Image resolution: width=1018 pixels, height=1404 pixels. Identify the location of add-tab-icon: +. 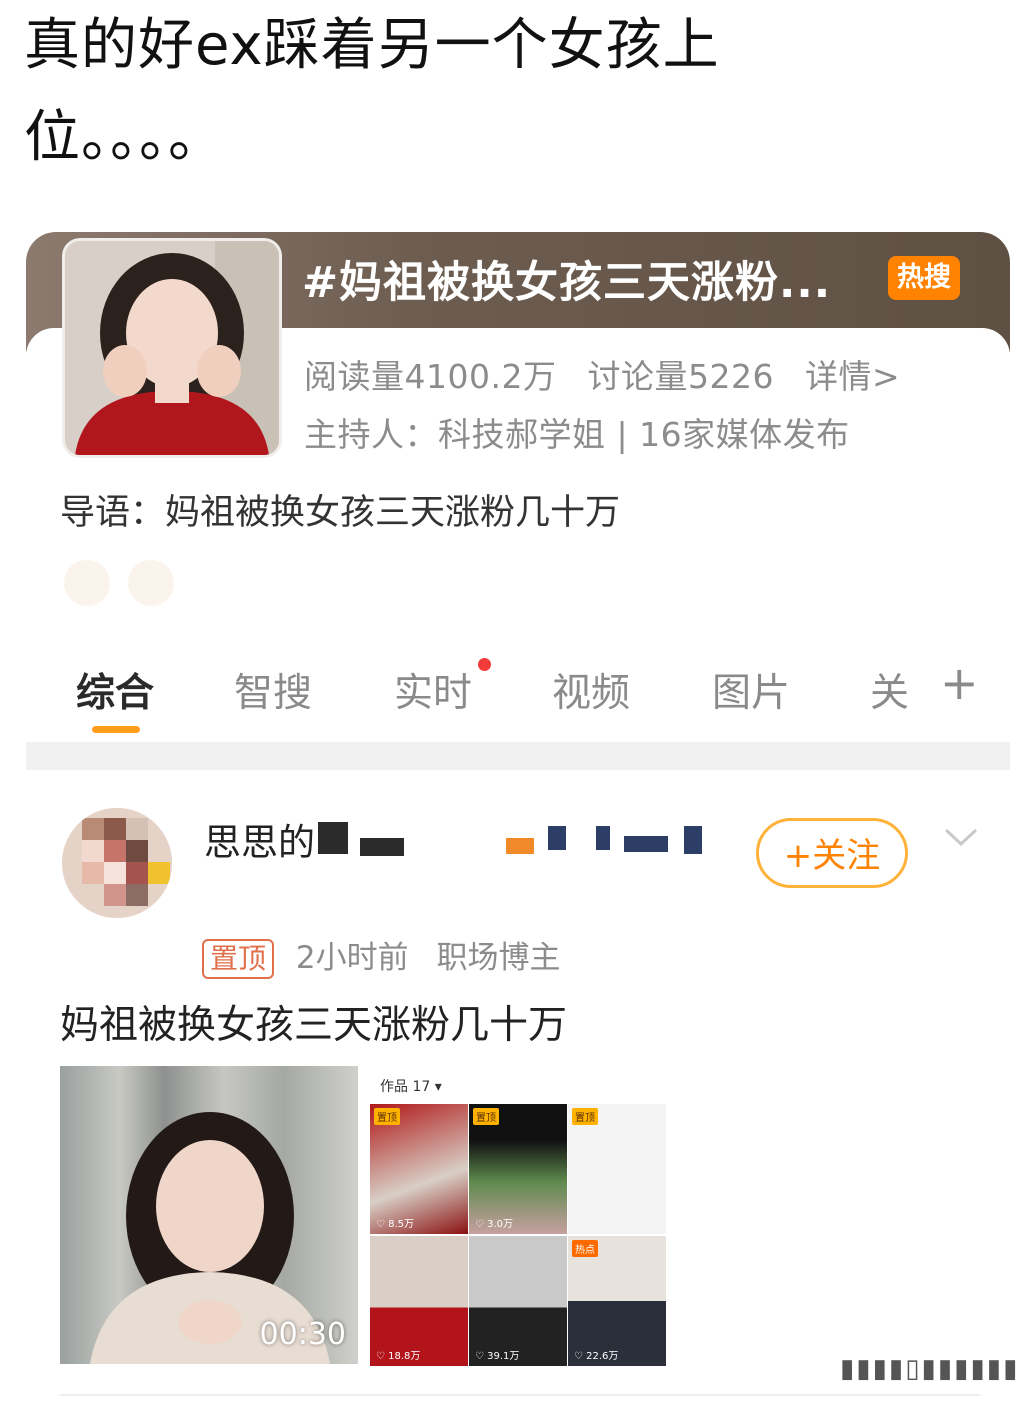
(959, 683).